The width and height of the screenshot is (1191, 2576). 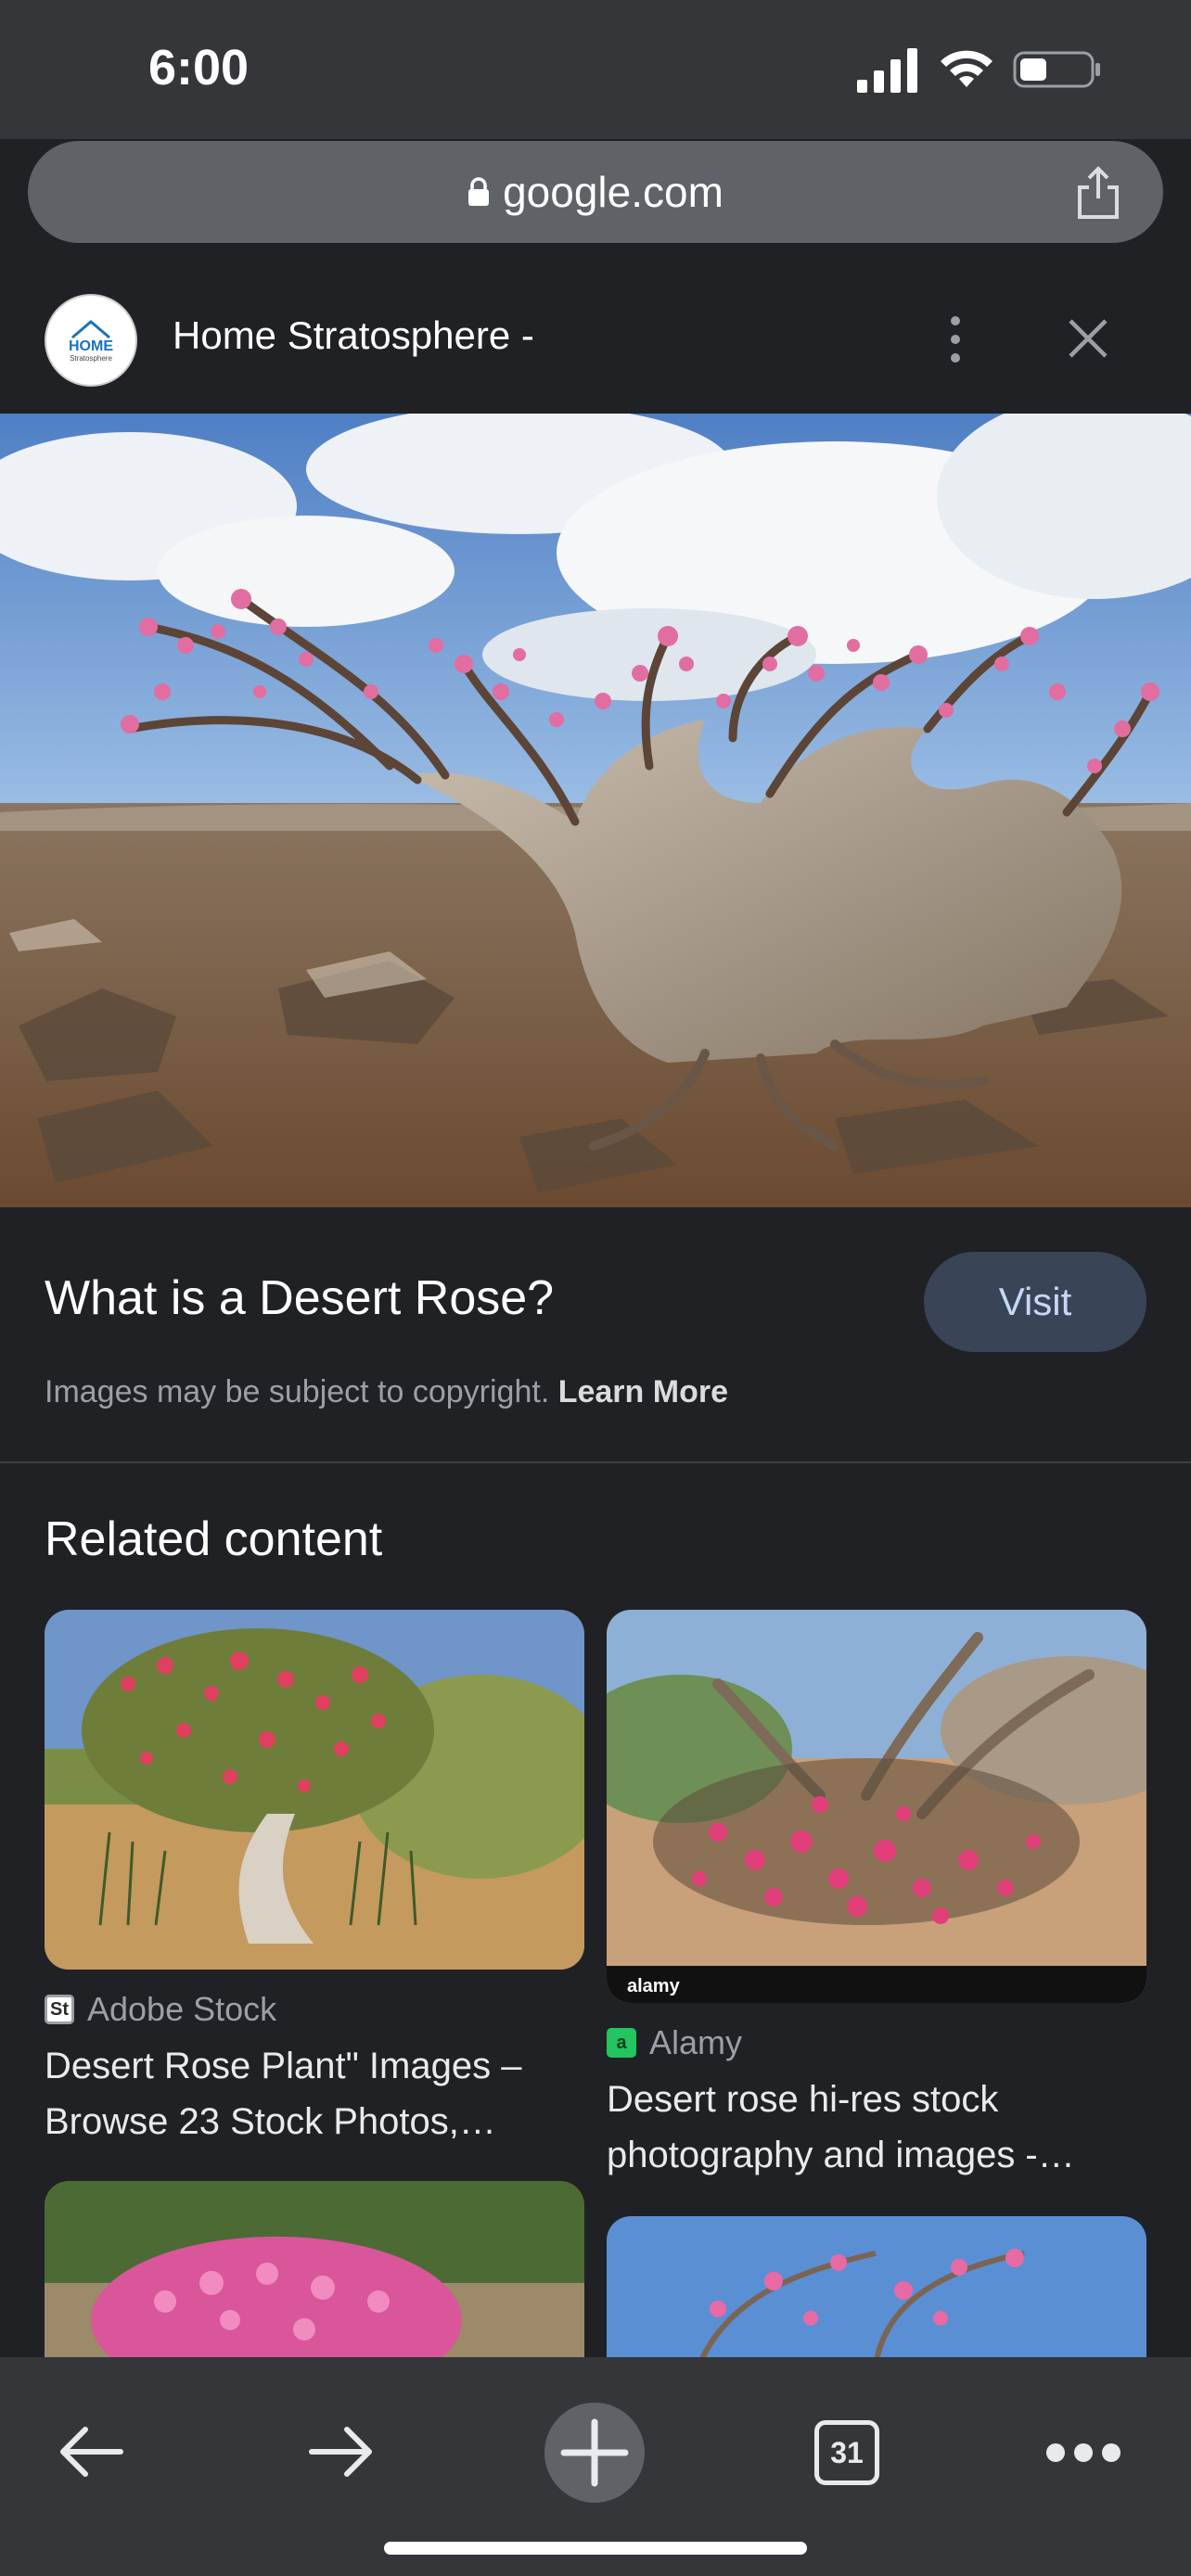 I want to click on image-title: What is a Desert Rose?, so click(x=300, y=1298).